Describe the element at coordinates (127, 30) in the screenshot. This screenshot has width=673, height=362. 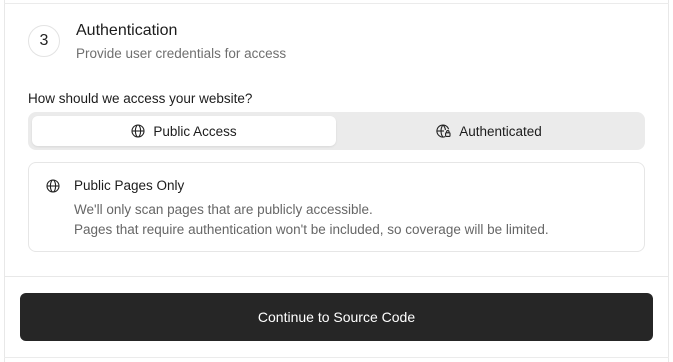
I see `step-title: Authentication` at that location.